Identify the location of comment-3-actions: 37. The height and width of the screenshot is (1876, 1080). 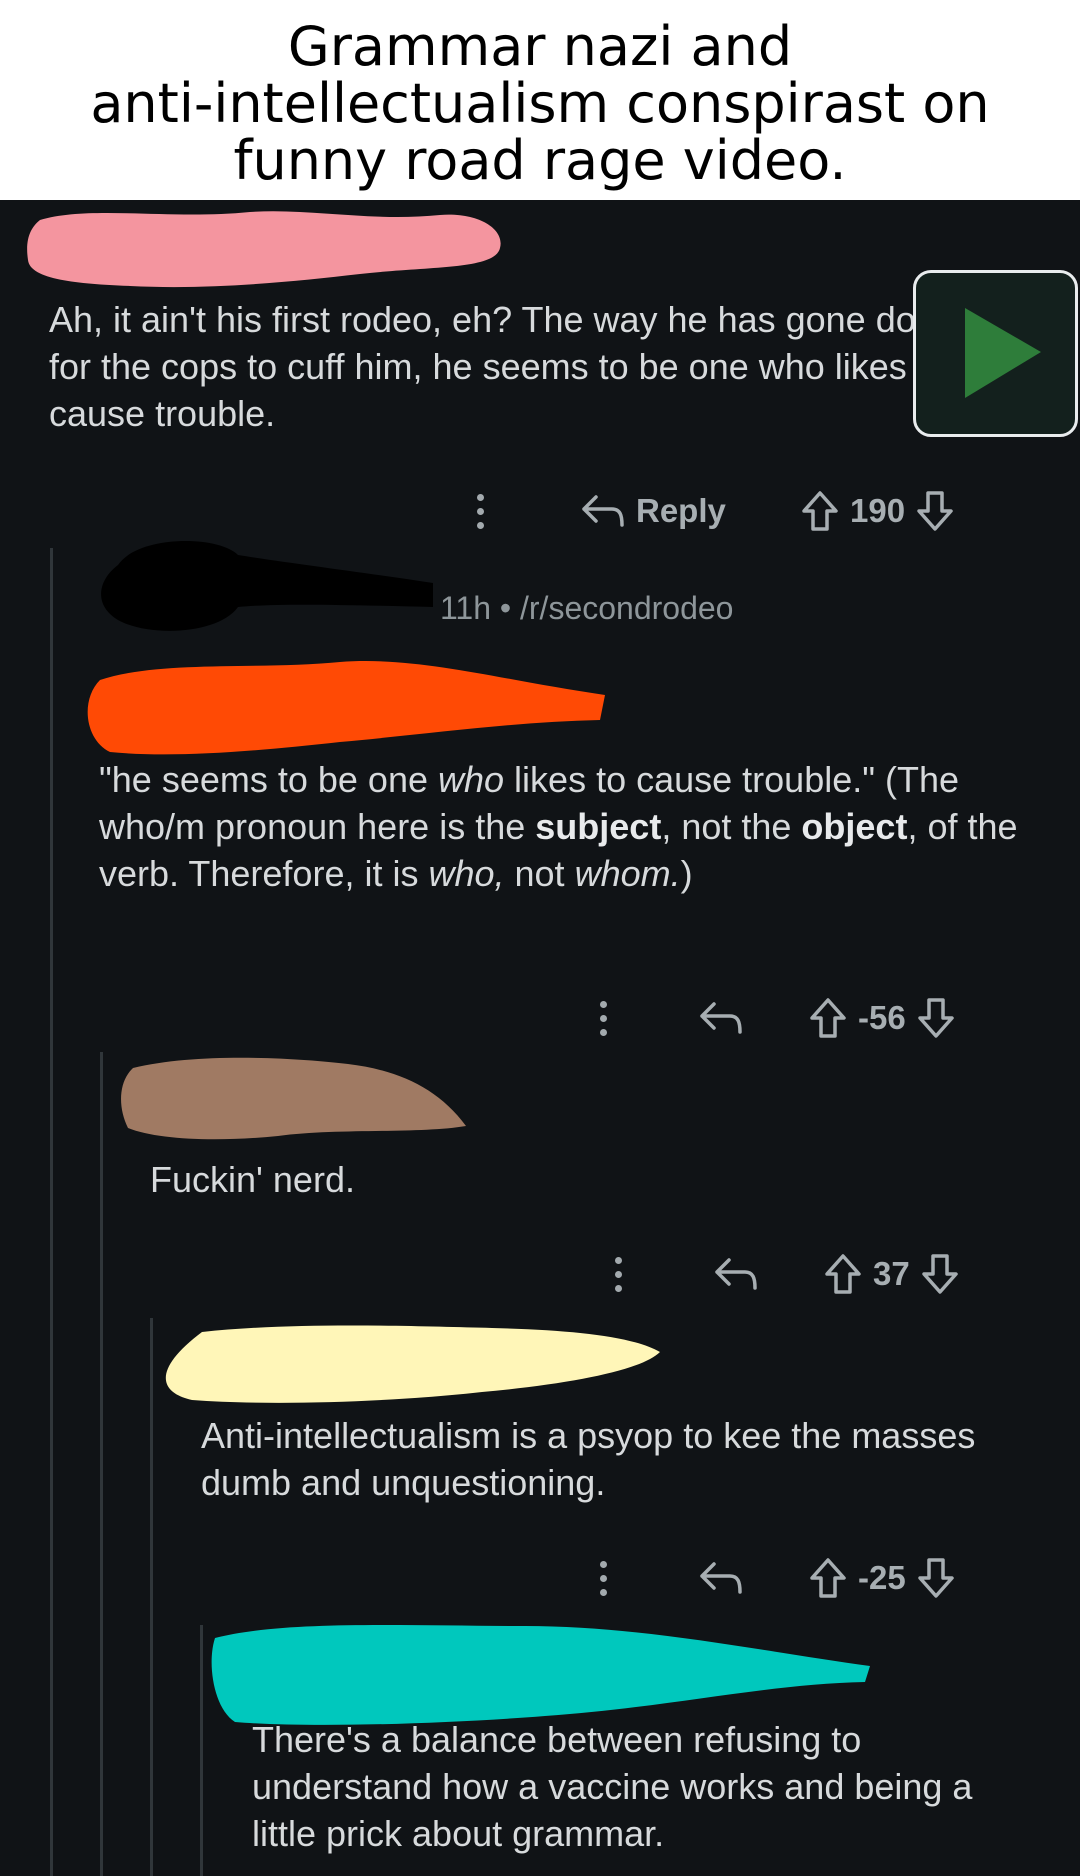
(810, 1274).